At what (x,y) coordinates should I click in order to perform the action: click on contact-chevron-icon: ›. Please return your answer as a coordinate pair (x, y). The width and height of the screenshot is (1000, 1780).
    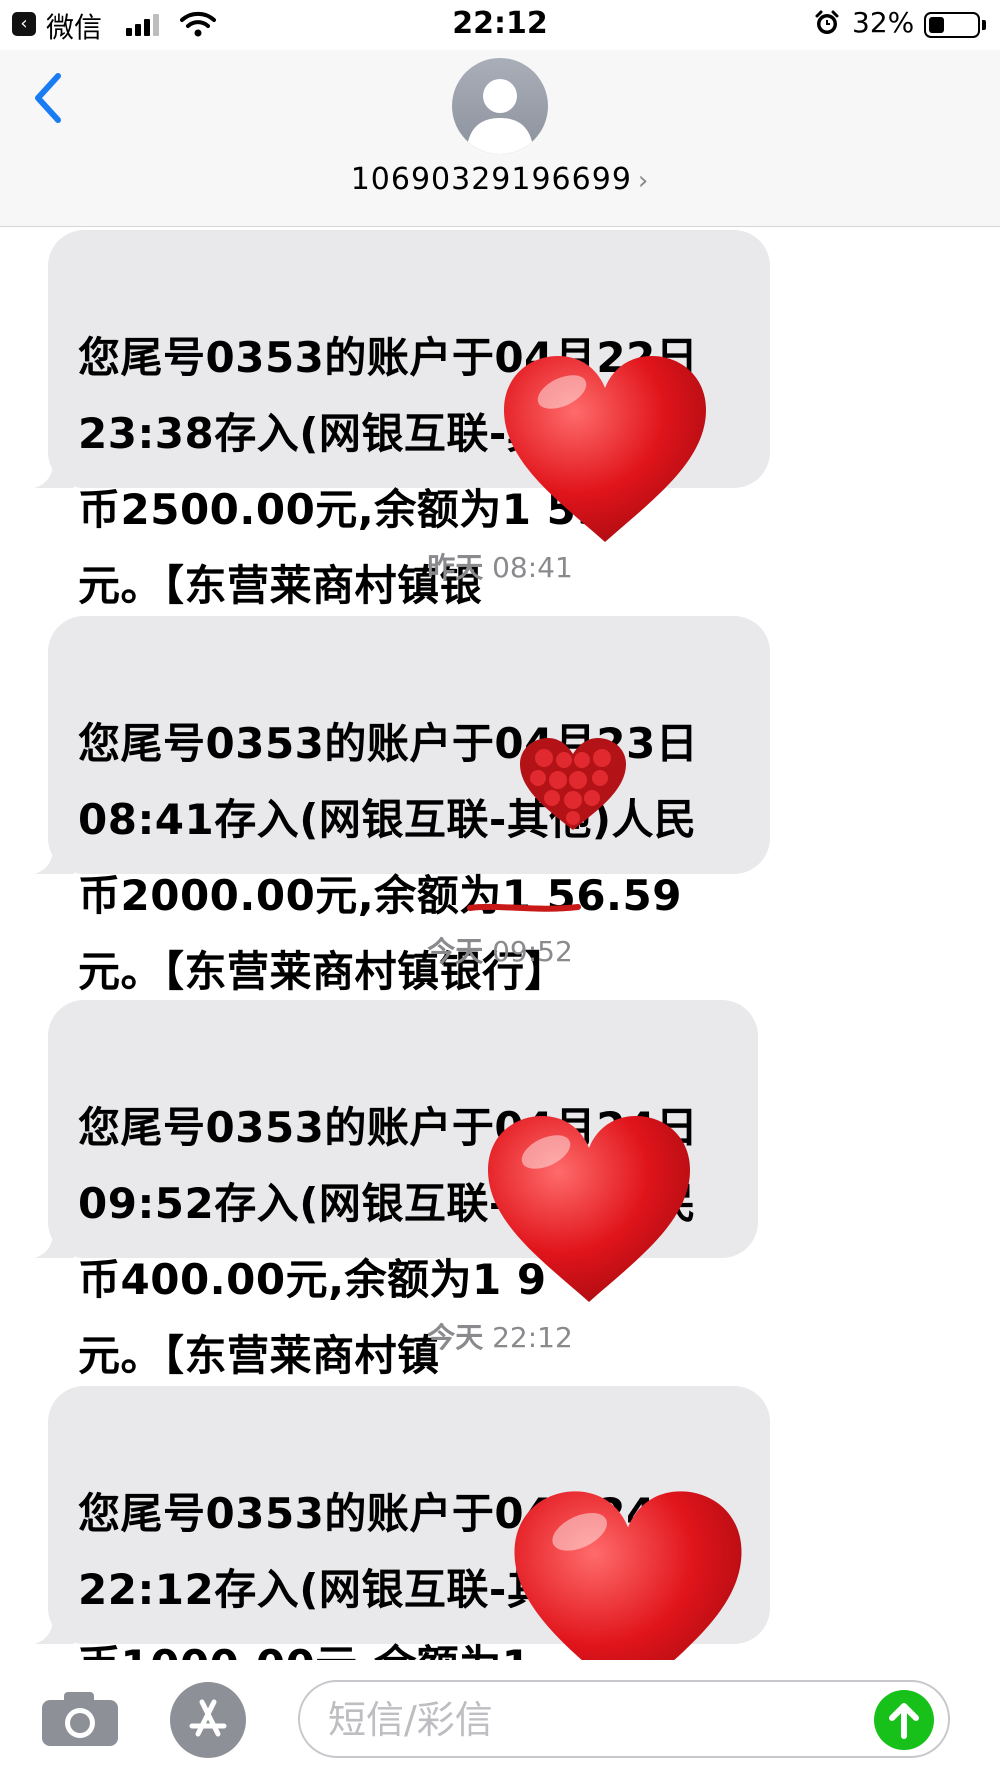
    Looking at the image, I should click on (643, 181).